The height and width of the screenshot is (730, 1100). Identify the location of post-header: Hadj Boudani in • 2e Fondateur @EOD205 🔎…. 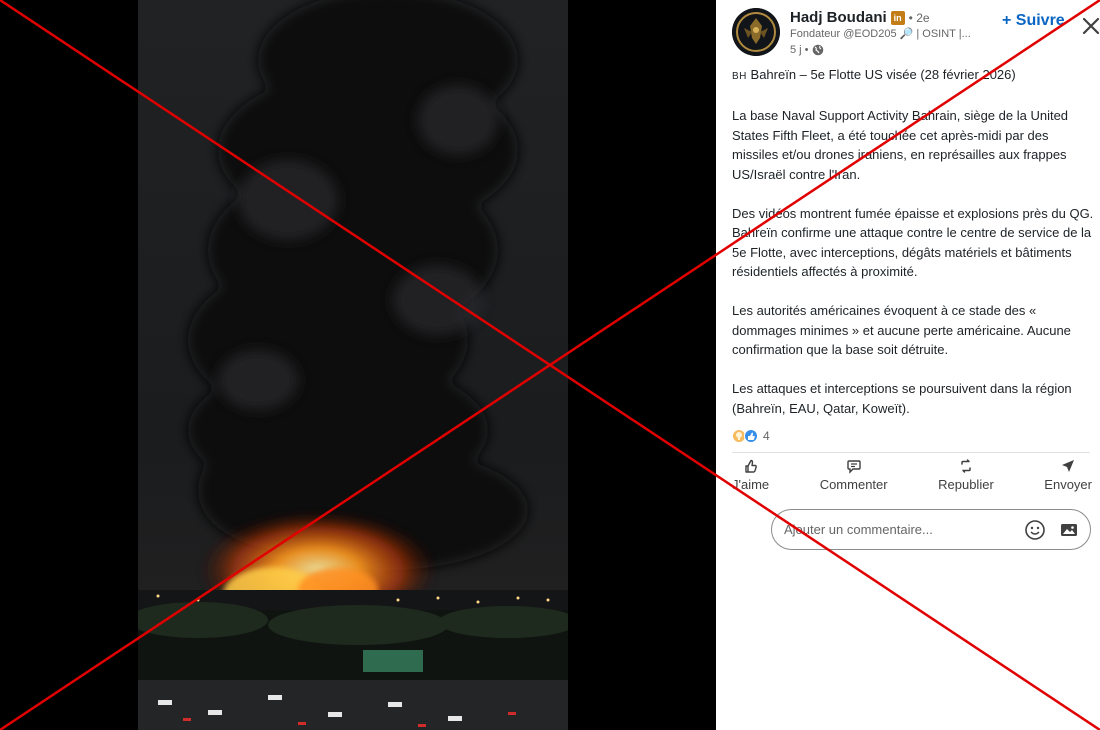
(916, 34).